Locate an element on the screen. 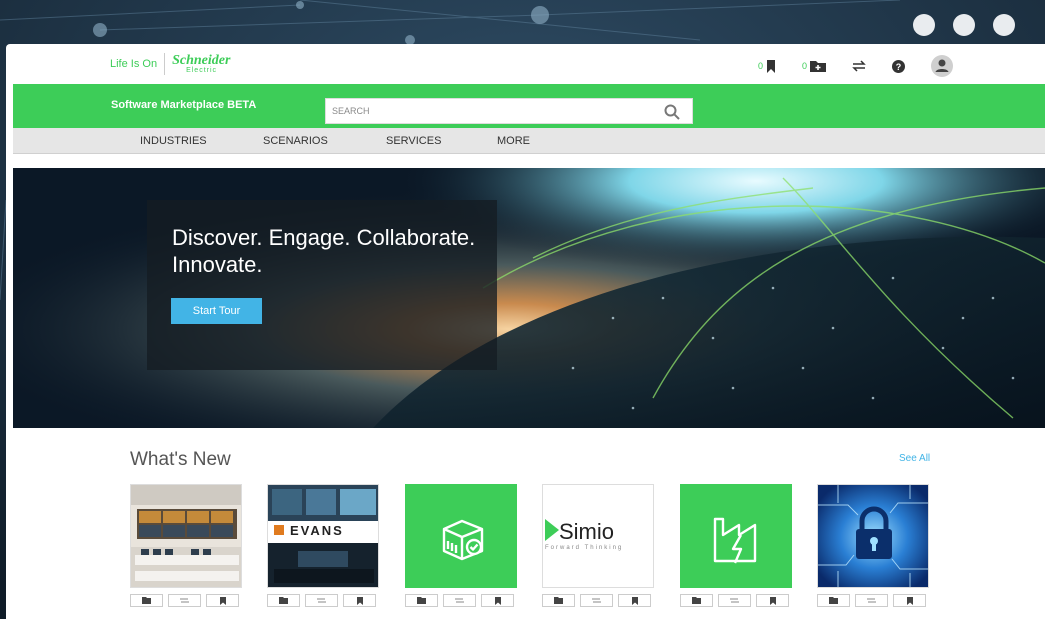 This screenshot has width=1045, height=619. nav-industries: INDUSTRIES is located at coordinates (173, 141).